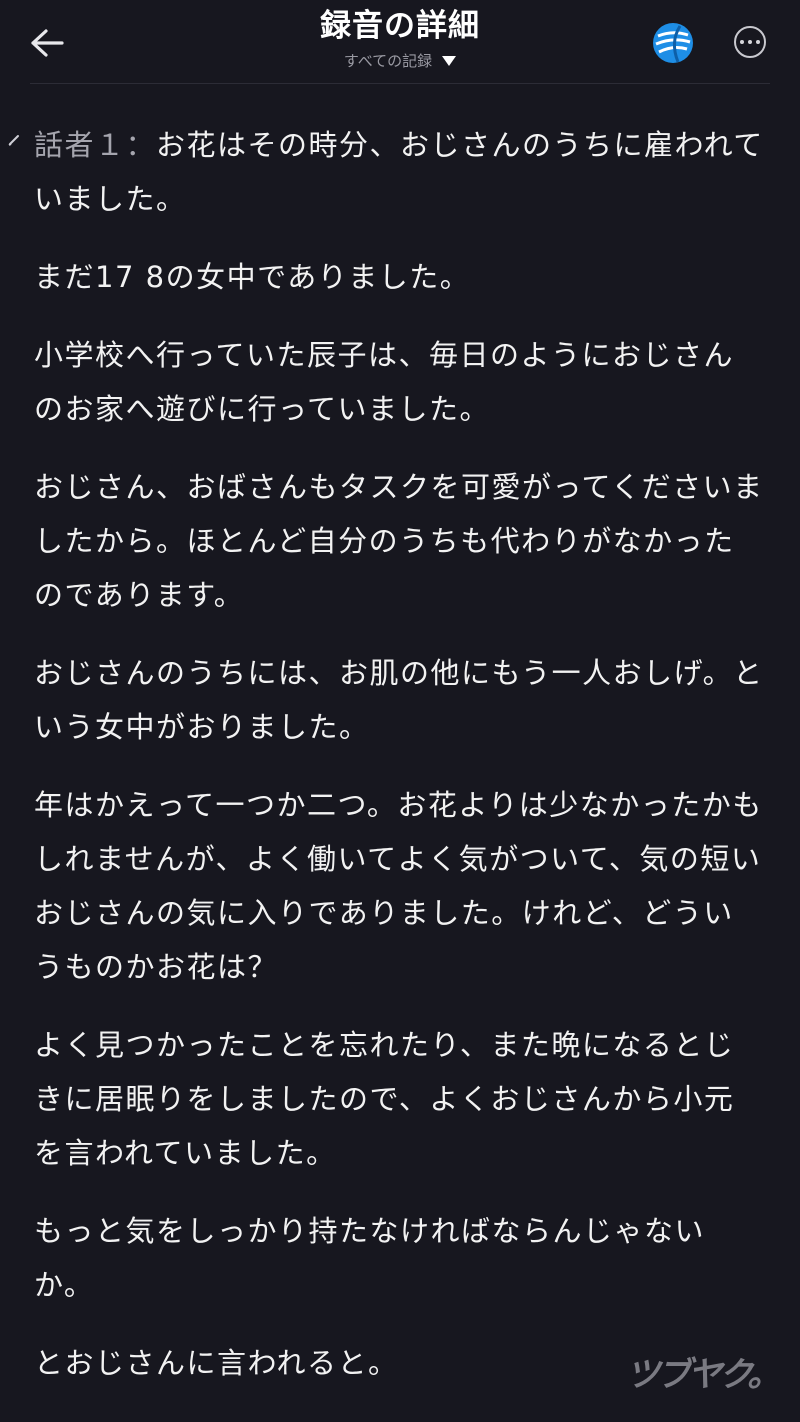 The image size is (800, 1422). Describe the element at coordinates (750, 42) in the screenshot. I see `more-options-button` at that location.